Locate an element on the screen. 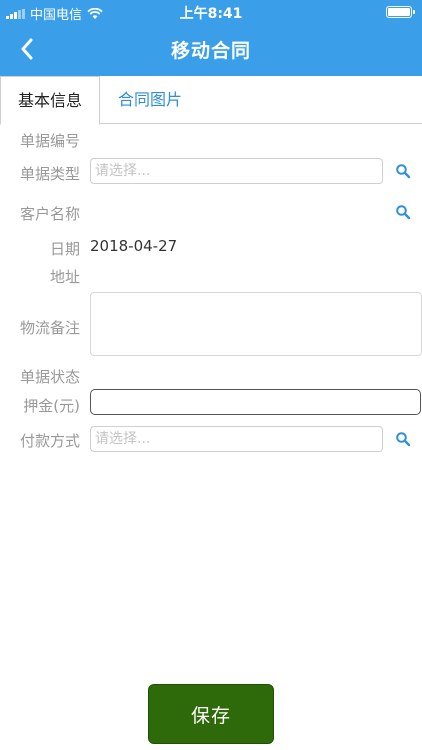  nav-bar: 移动合同 is located at coordinates (211, 50).